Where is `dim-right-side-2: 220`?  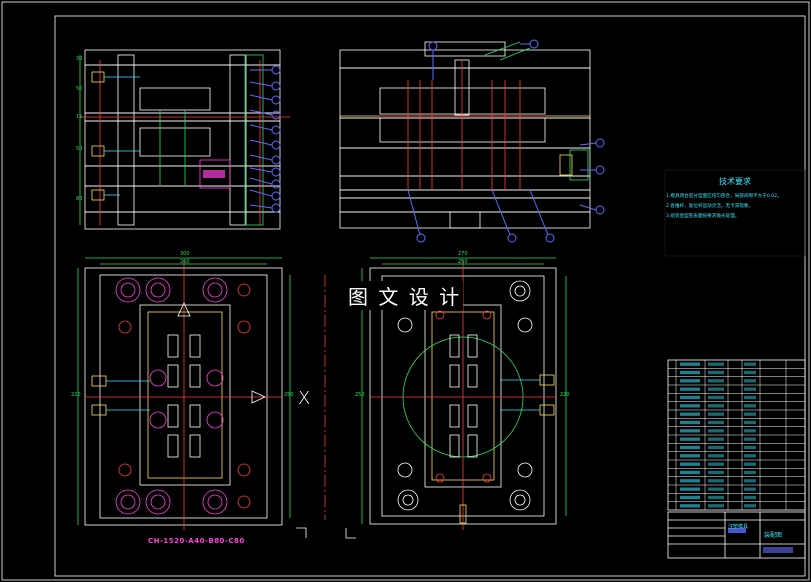 dim-right-side-2: 220 is located at coordinates (565, 395).